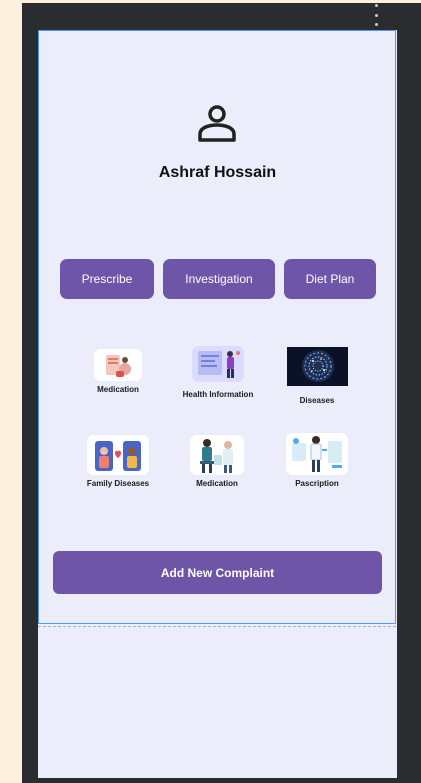 The image size is (421, 783). I want to click on tile-label: Diseases, so click(317, 400).